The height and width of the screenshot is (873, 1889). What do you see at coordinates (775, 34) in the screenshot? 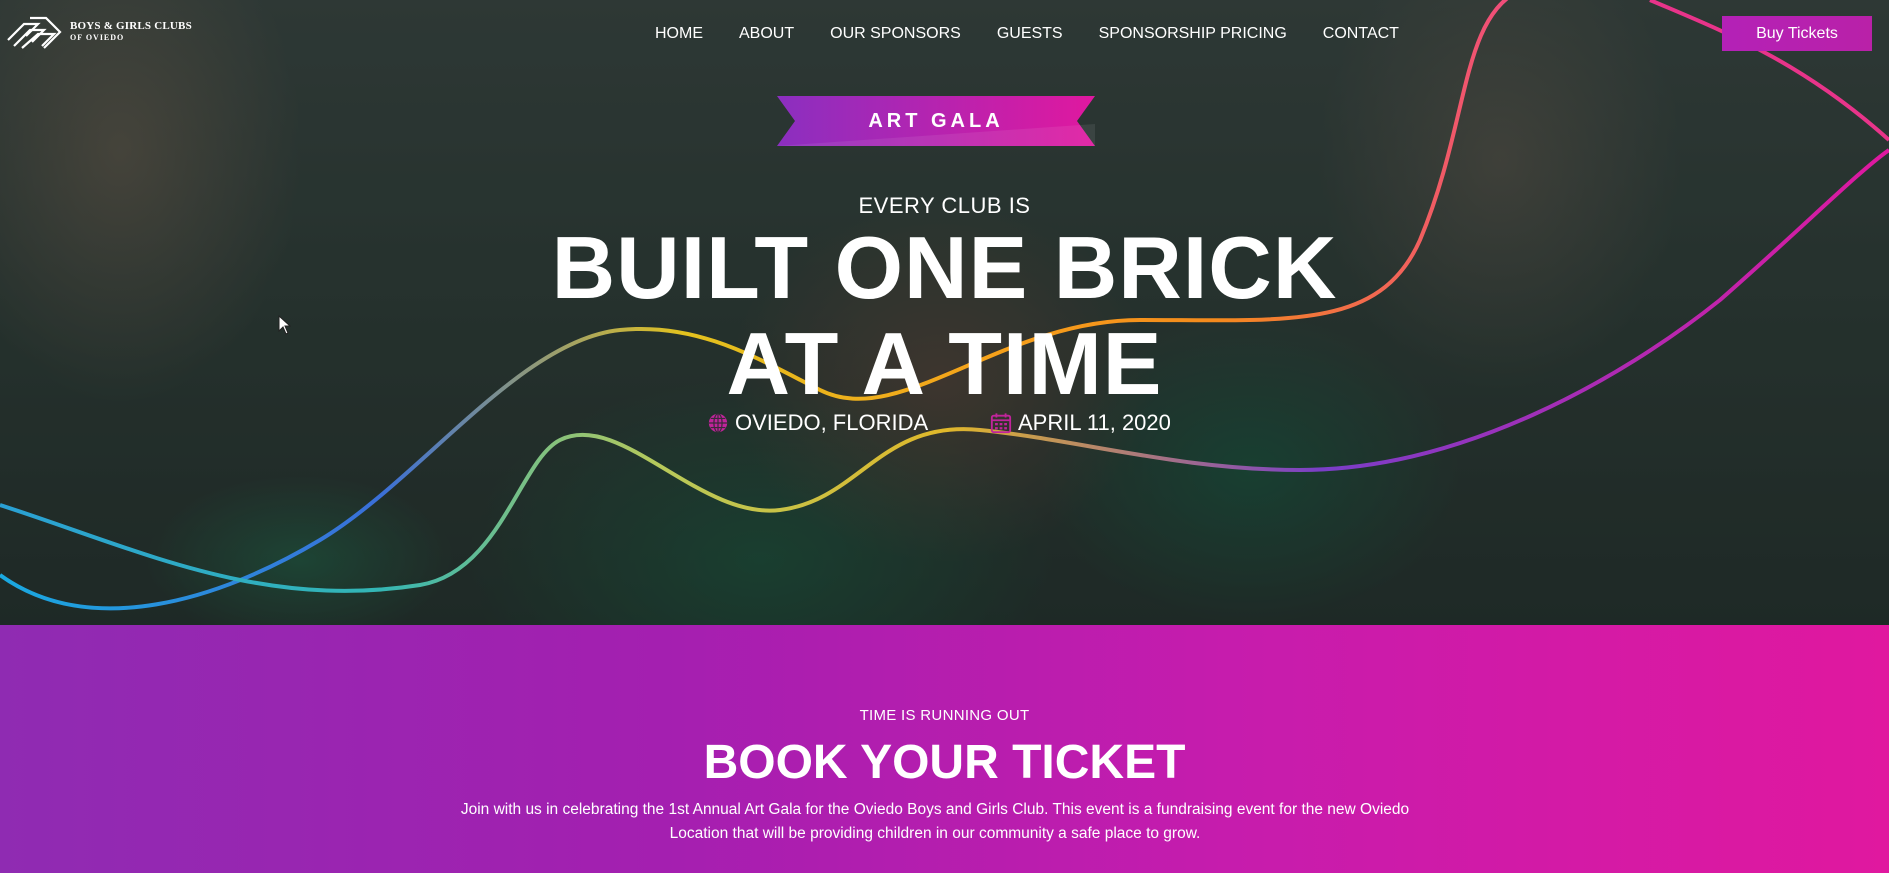
I see `nav-item-about: ABOUT` at bounding box center [775, 34].